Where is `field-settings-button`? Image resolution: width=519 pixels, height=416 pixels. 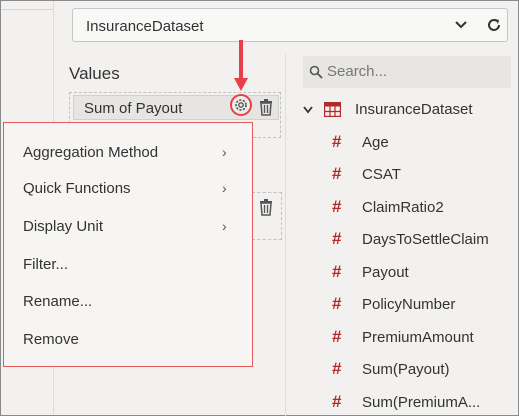
field-settings-button is located at coordinates (241, 105).